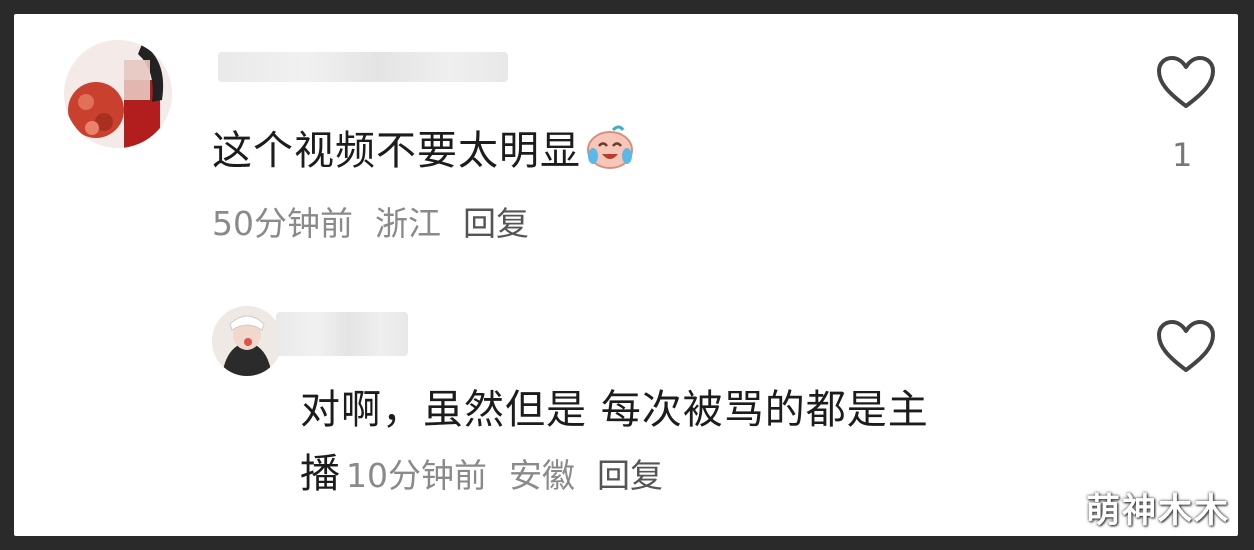  Describe the element at coordinates (1158, 511) in the screenshot. I see `watermark: 萌神木木` at that location.